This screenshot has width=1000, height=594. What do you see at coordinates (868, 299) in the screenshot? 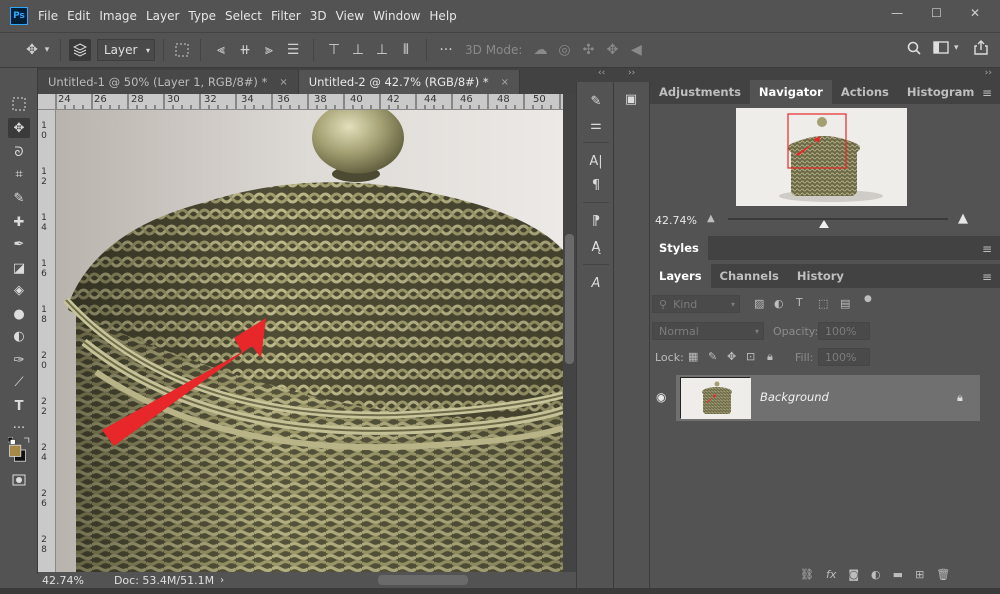
I see `filter-toggle-icon: ●` at bounding box center [868, 299].